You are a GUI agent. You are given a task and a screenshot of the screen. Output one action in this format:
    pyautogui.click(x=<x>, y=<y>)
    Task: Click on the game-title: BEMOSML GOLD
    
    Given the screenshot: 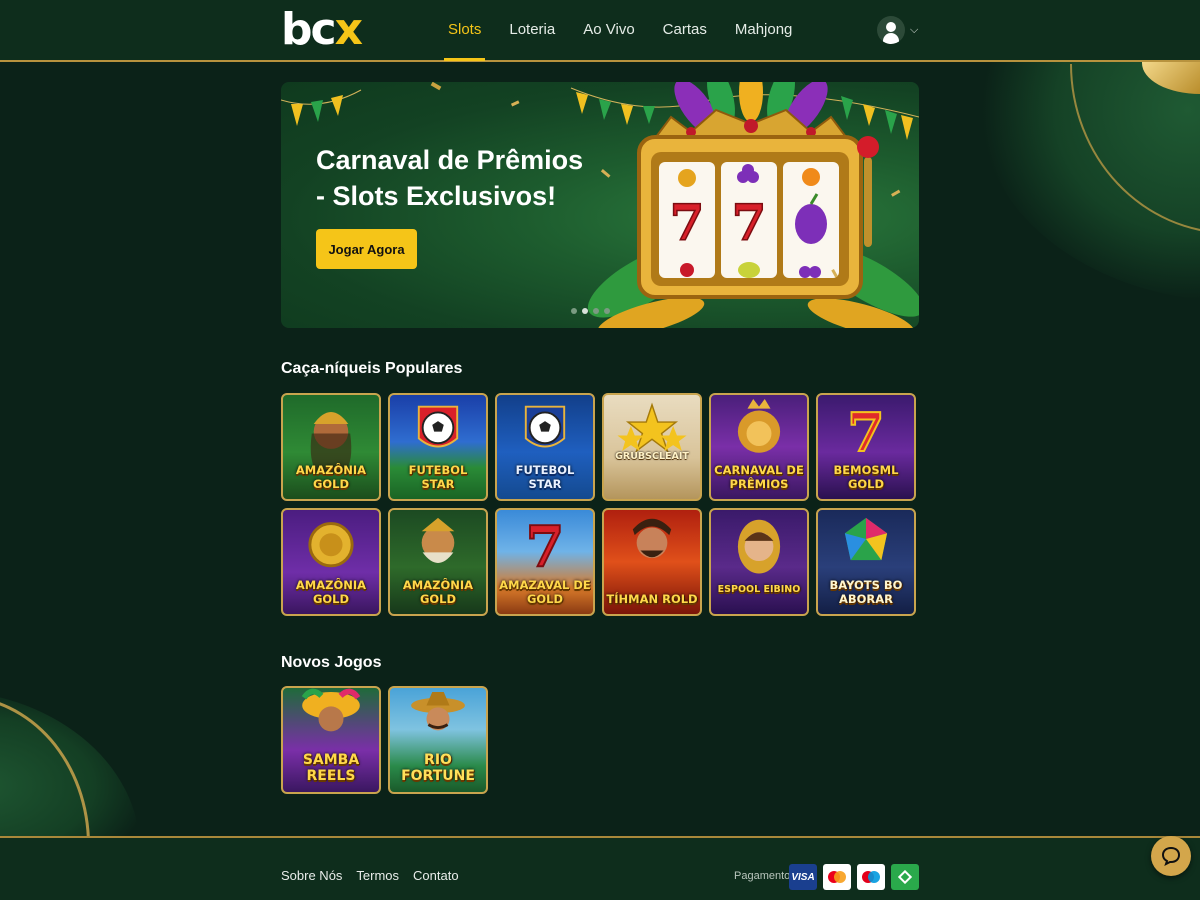 What is the action you would take?
    pyautogui.click(x=866, y=477)
    